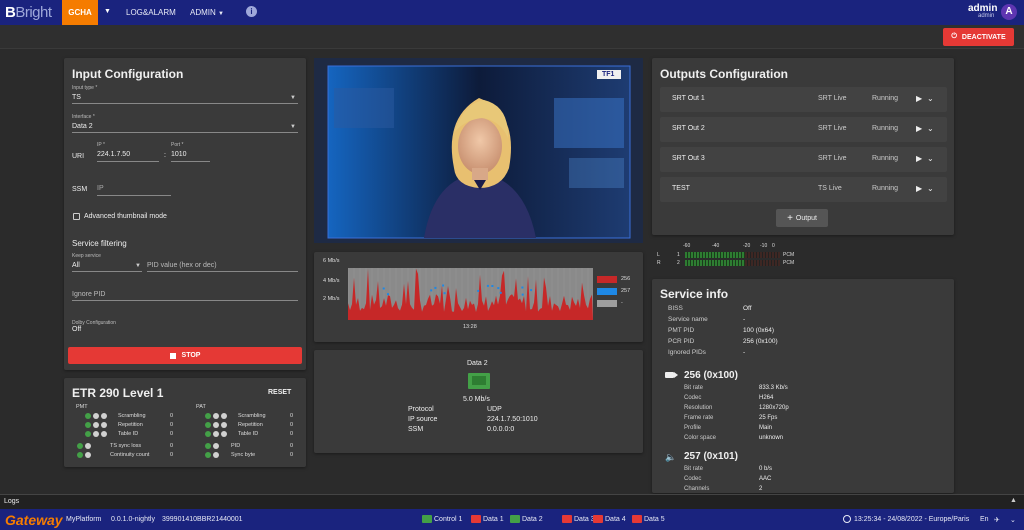 The image size is (1024, 530). What do you see at coordinates (626, 279) in the screenshot?
I see `legend-label: 256` at bounding box center [626, 279].